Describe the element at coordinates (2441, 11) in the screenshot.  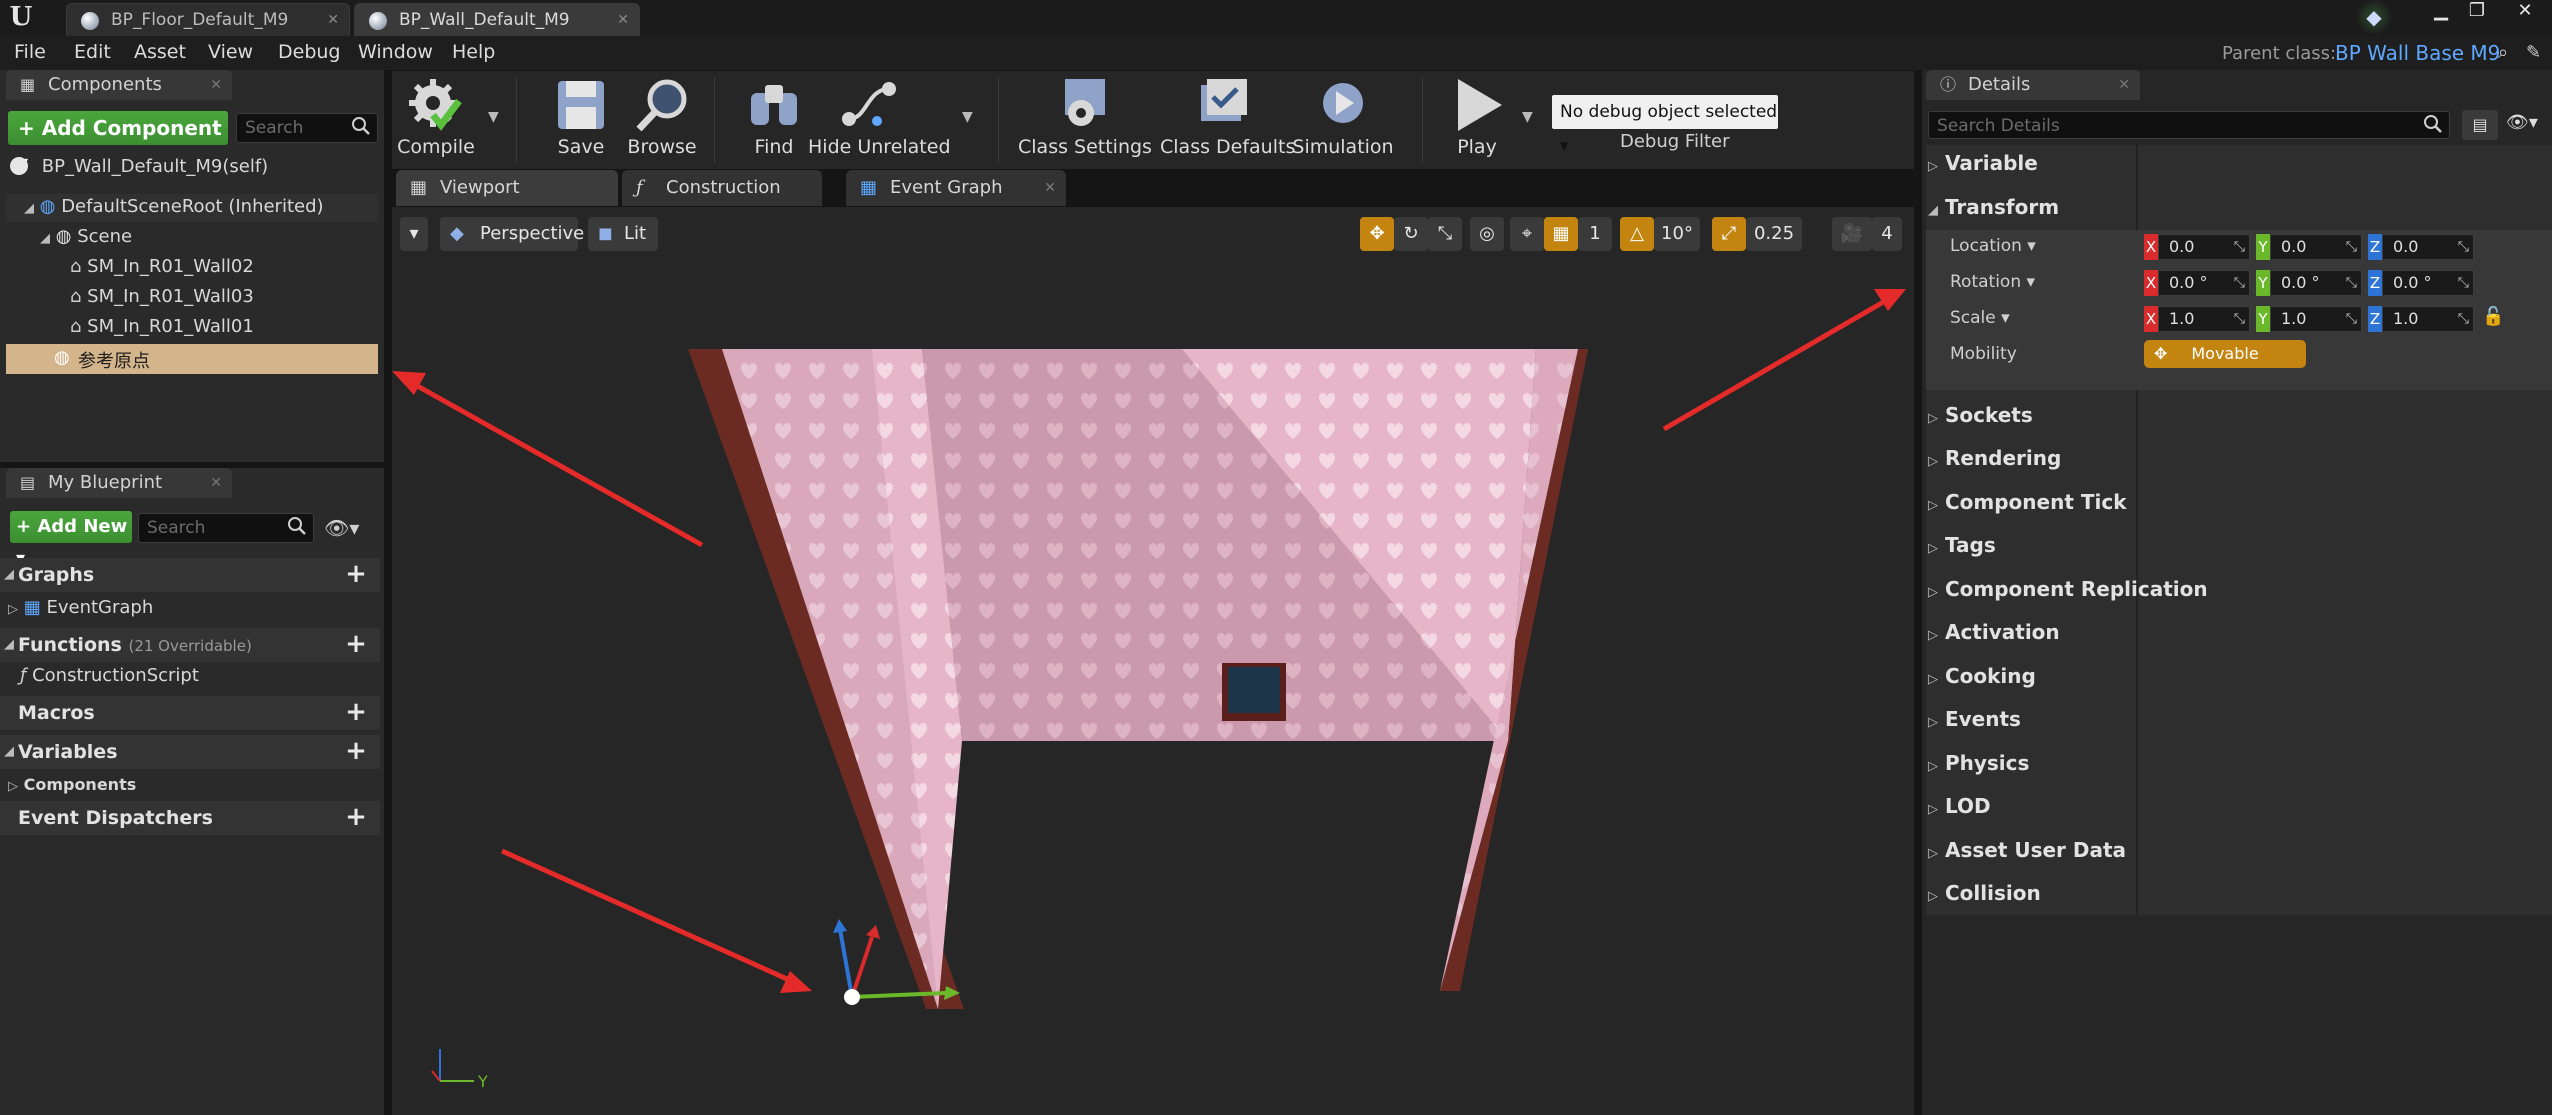
I see `minimize-icon: ▁` at that location.